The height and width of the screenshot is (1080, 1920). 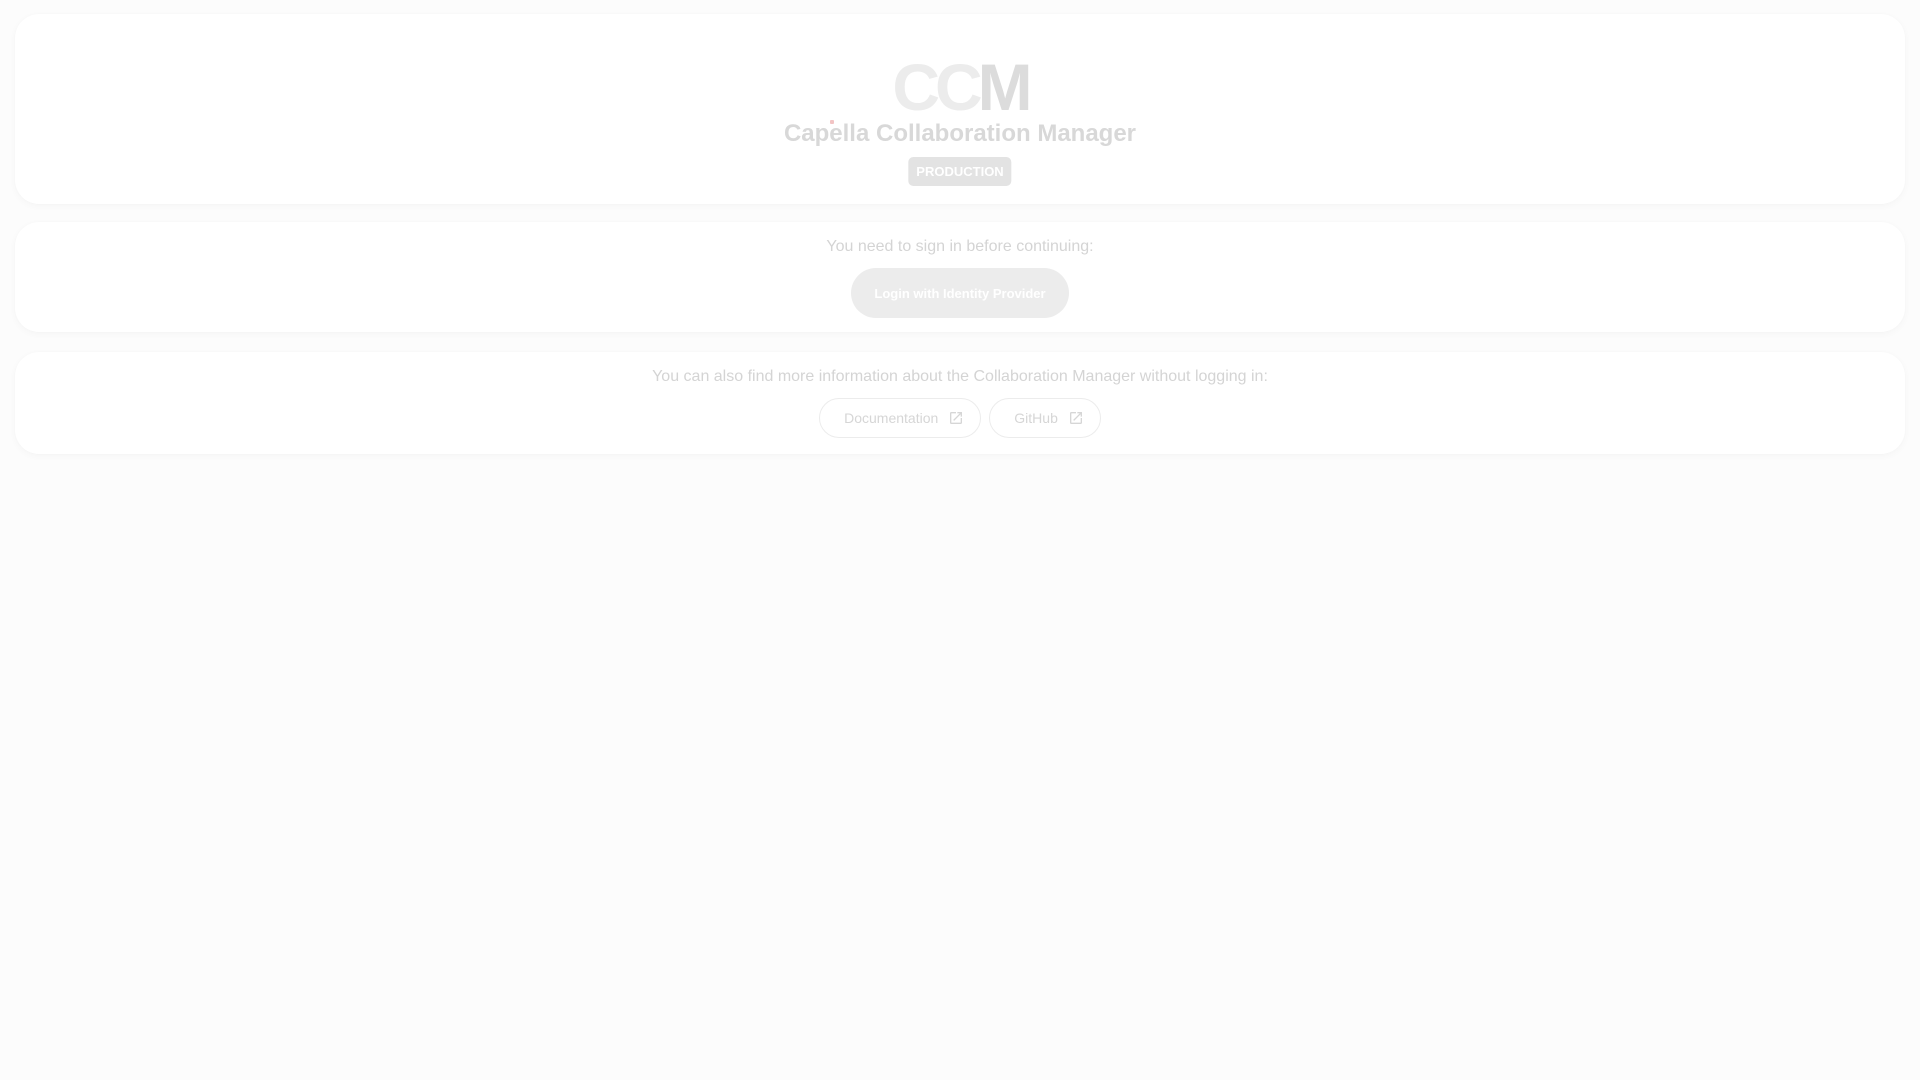 I want to click on documentation-link-label: Documentation, so click(x=891, y=418).